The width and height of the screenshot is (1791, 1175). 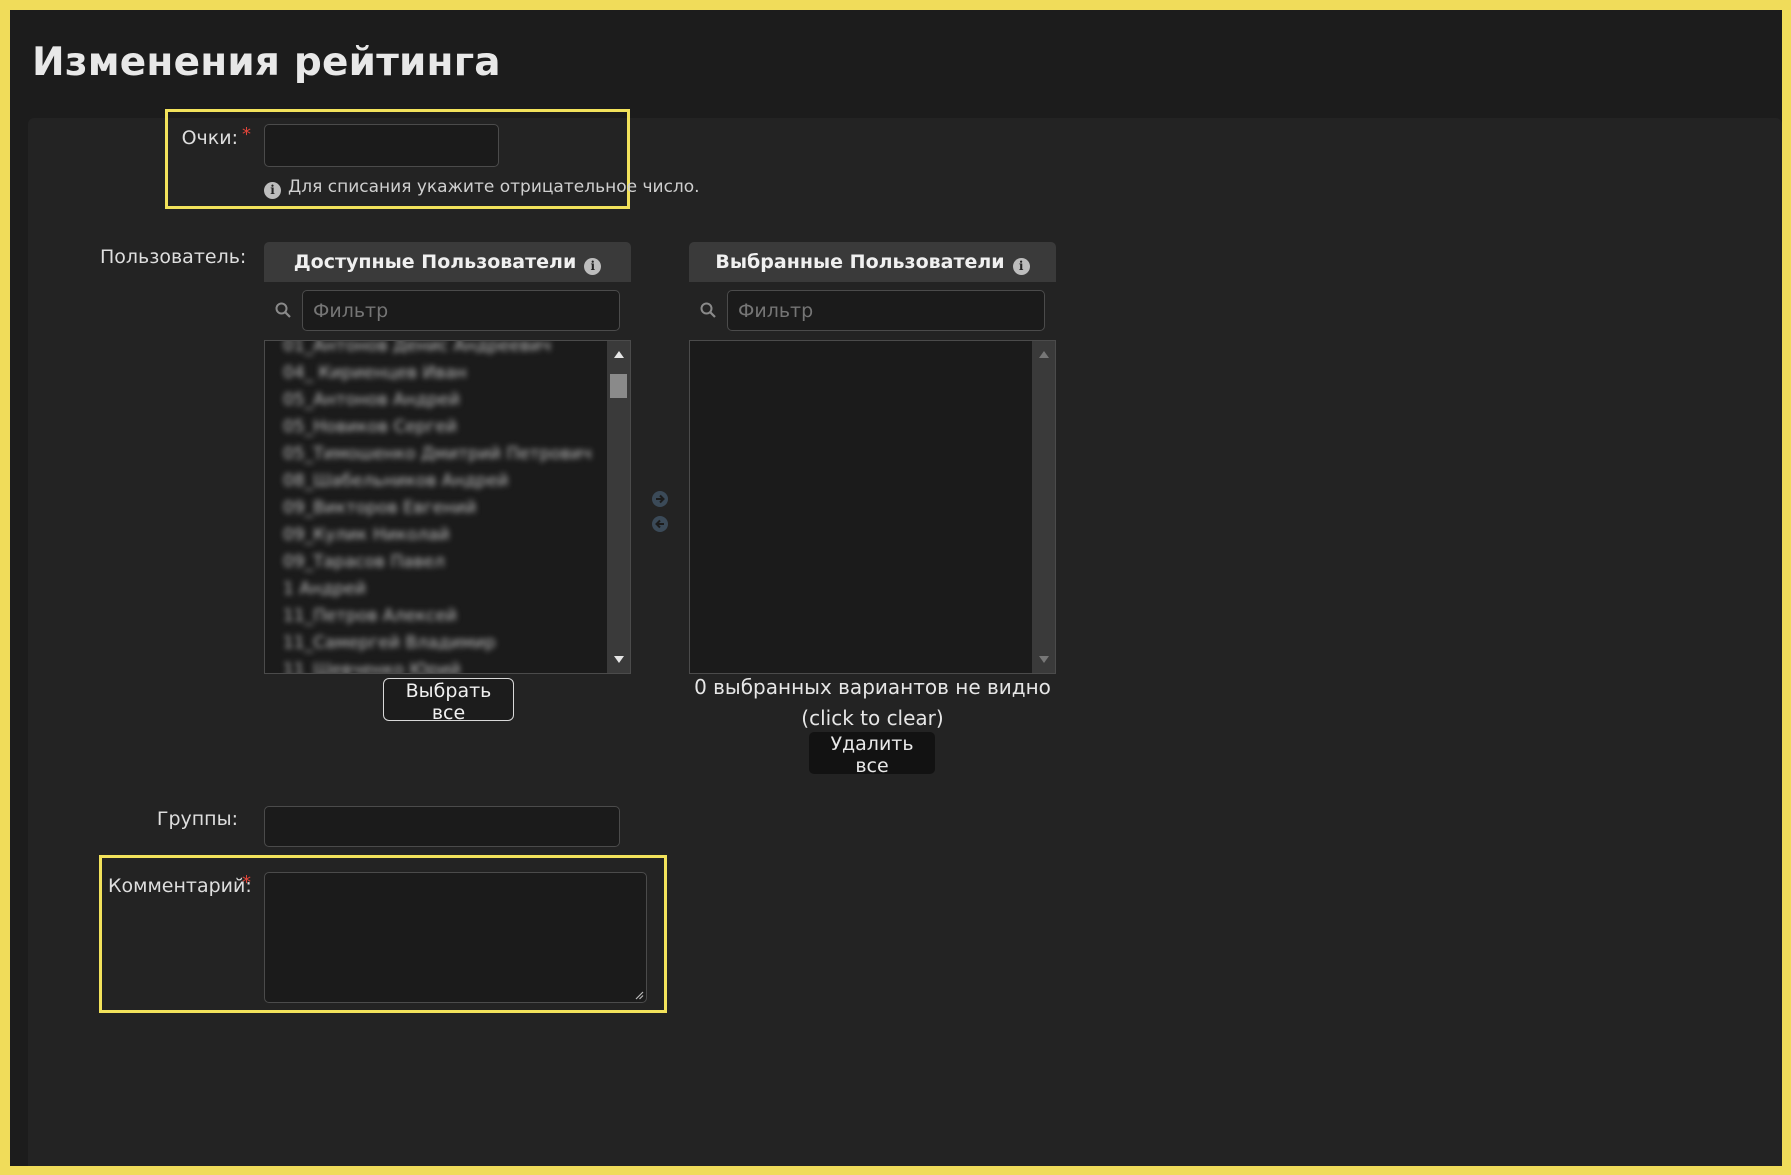 I want to click on list-item: 04_ Кириенцев Иван, so click(x=437, y=373).